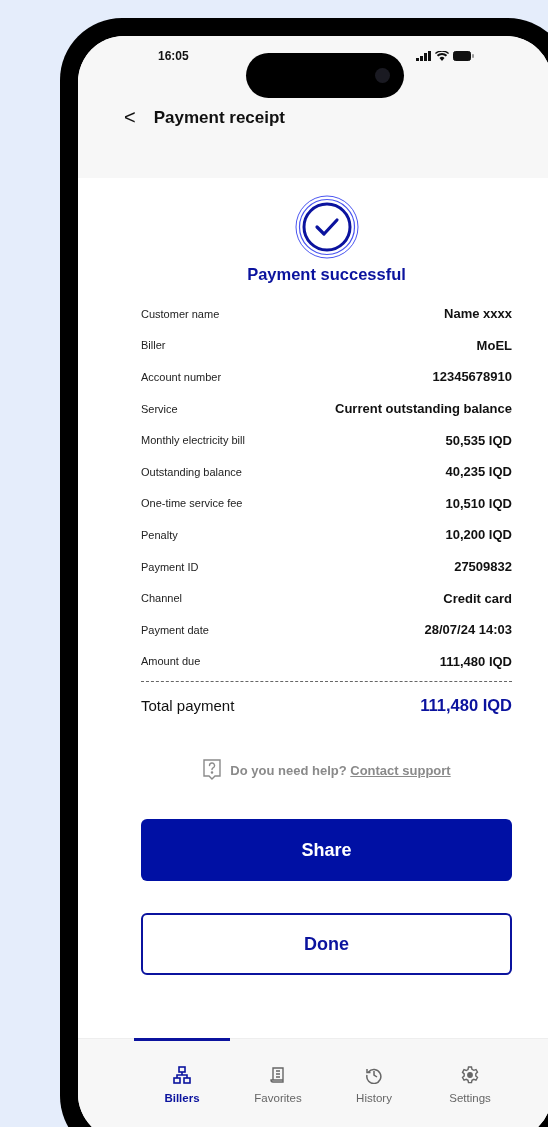  What do you see at coordinates (494, 345) in the screenshot?
I see `detail-value: MoEL` at bounding box center [494, 345].